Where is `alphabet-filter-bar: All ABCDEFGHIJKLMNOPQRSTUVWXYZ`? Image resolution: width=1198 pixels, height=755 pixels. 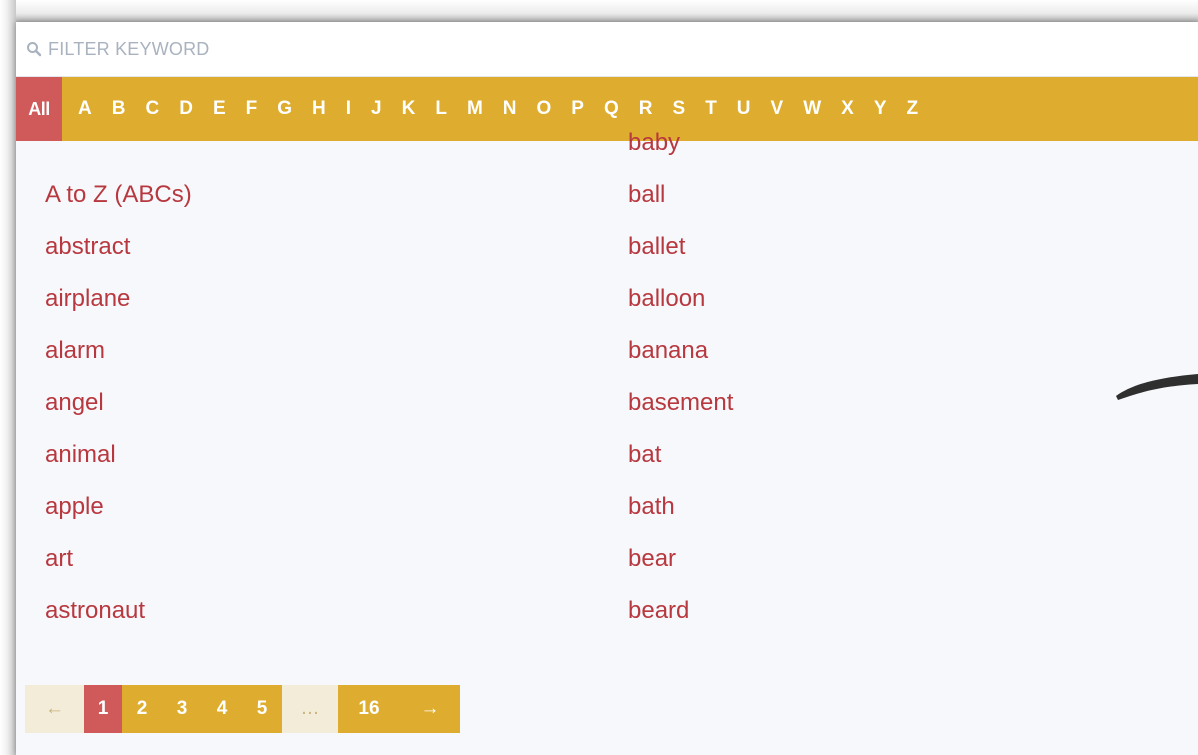 alphabet-filter-bar: All ABCDEFGHIJKLMNOPQRSTUVWXYZ is located at coordinates (607, 109).